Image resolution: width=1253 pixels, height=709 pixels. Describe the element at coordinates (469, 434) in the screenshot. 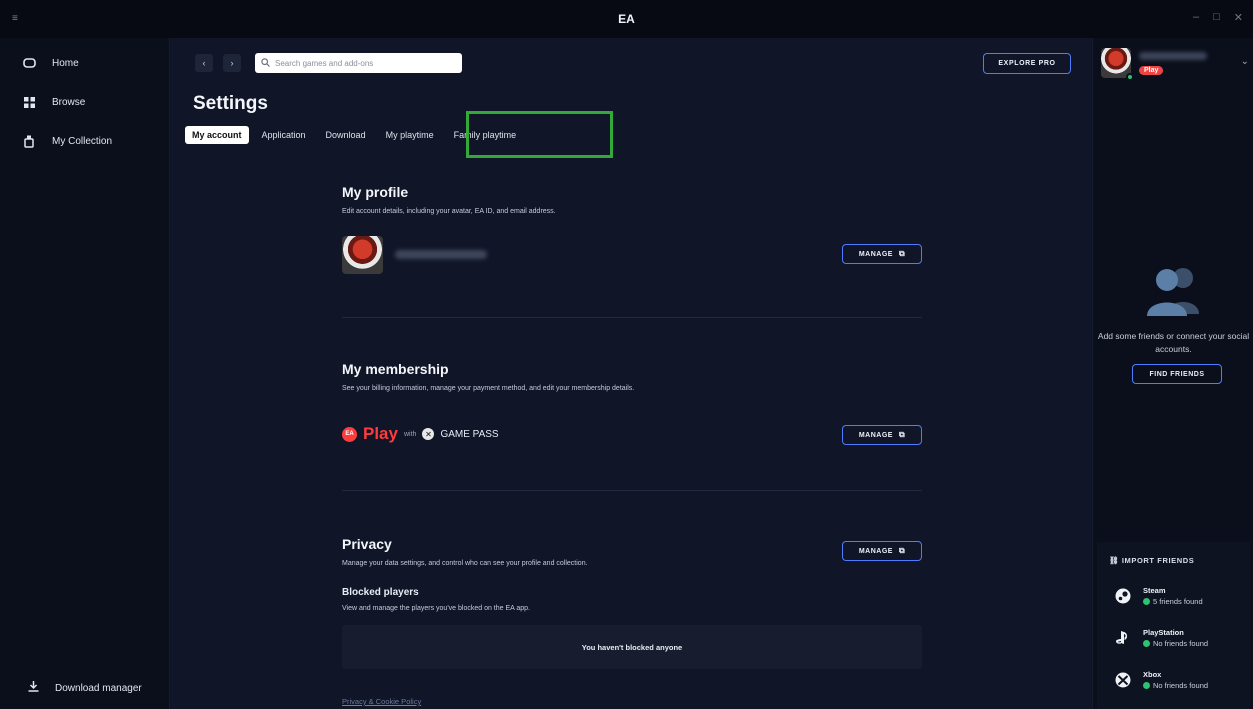

I see `gamepass-wordmark: GAME PASS` at that location.